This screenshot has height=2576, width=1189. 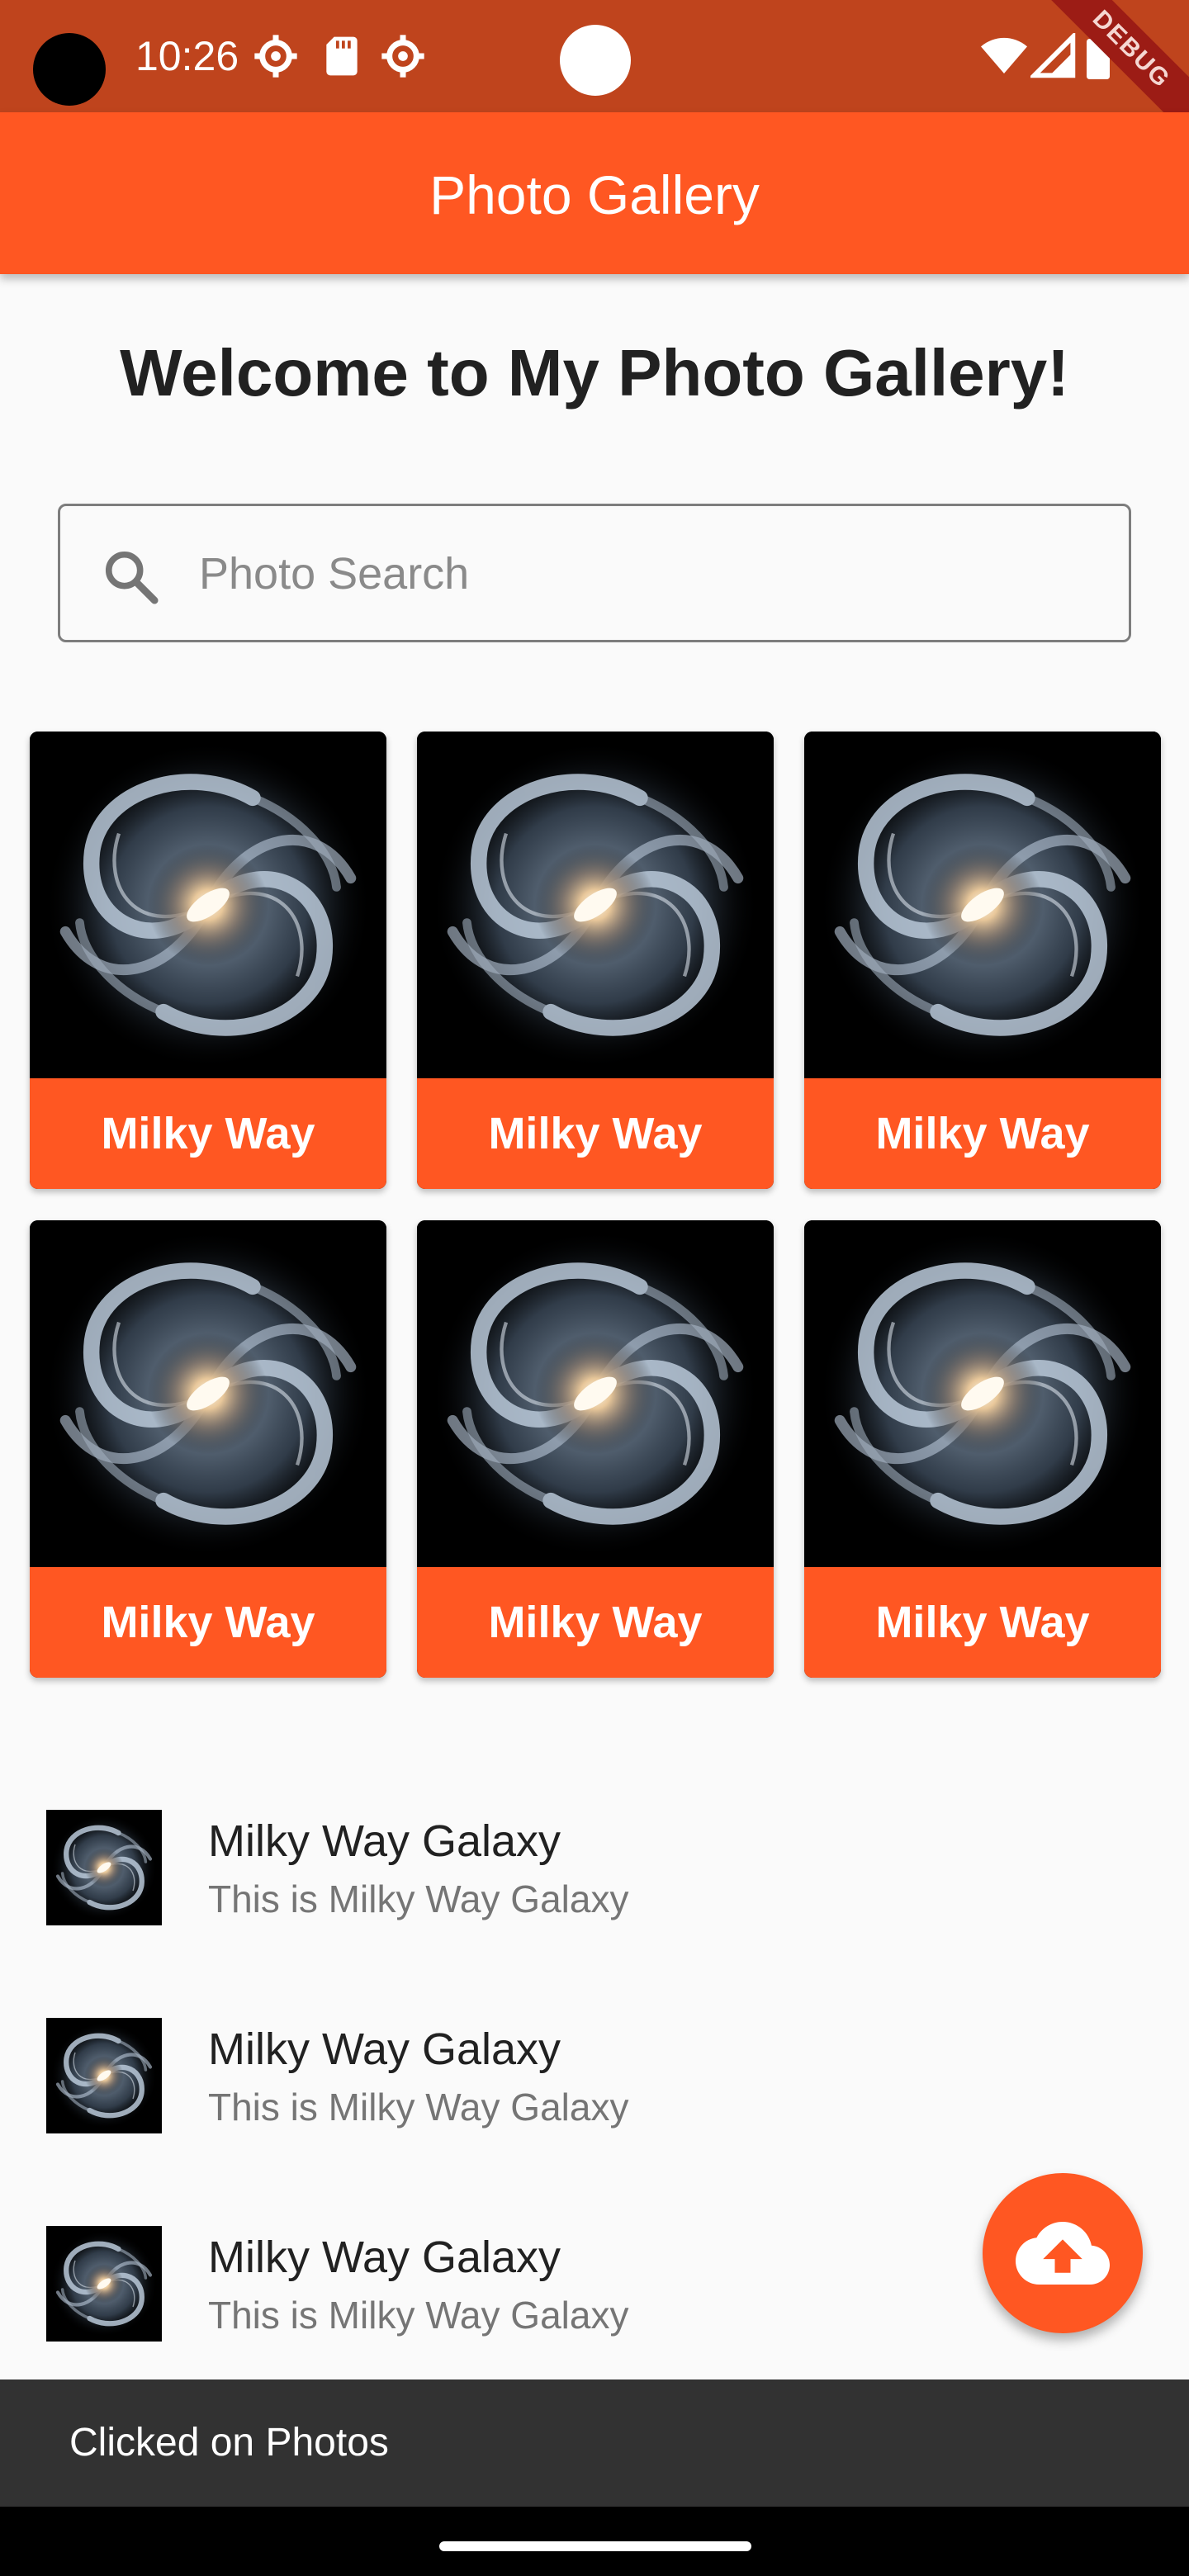 What do you see at coordinates (342, 56) in the screenshot?
I see `sd-card-icon` at bounding box center [342, 56].